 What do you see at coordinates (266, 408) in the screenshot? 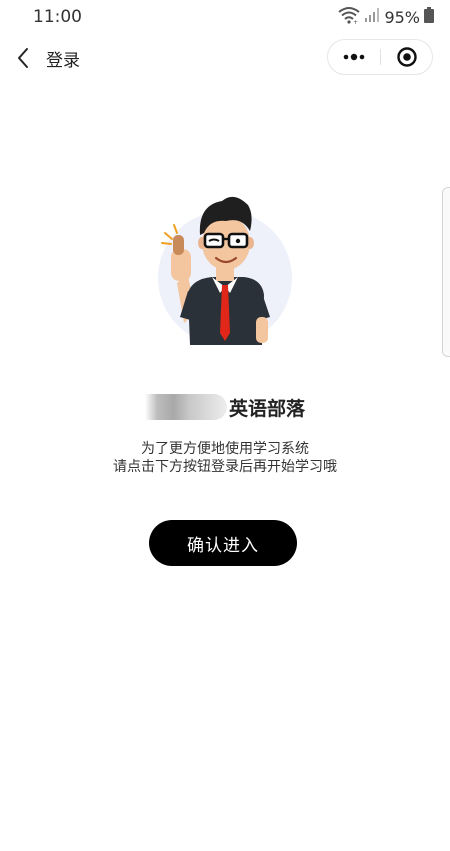
I see `app-name: 英语部落` at bounding box center [266, 408].